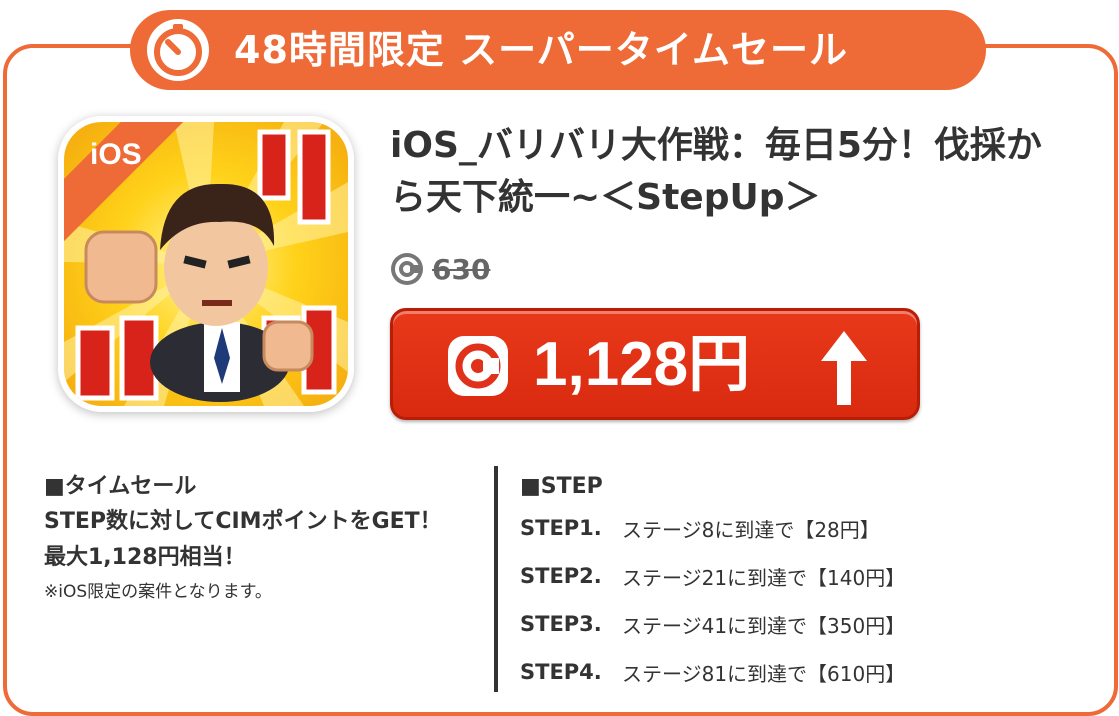 The width and height of the screenshot is (1119, 716). What do you see at coordinates (120, 486) in the screenshot?
I see `time-sale-heading: ■タイムセール` at bounding box center [120, 486].